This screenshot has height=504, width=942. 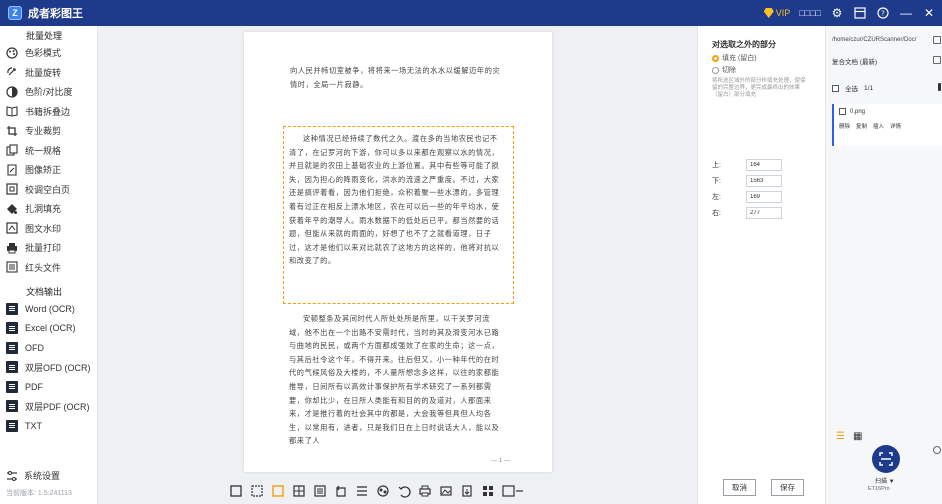 What do you see at coordinates (48, 407) in the screenshot?
I see `sidebar-output-double-pdf: 双层PDF (OCR)` at bounding box center [48, 407].